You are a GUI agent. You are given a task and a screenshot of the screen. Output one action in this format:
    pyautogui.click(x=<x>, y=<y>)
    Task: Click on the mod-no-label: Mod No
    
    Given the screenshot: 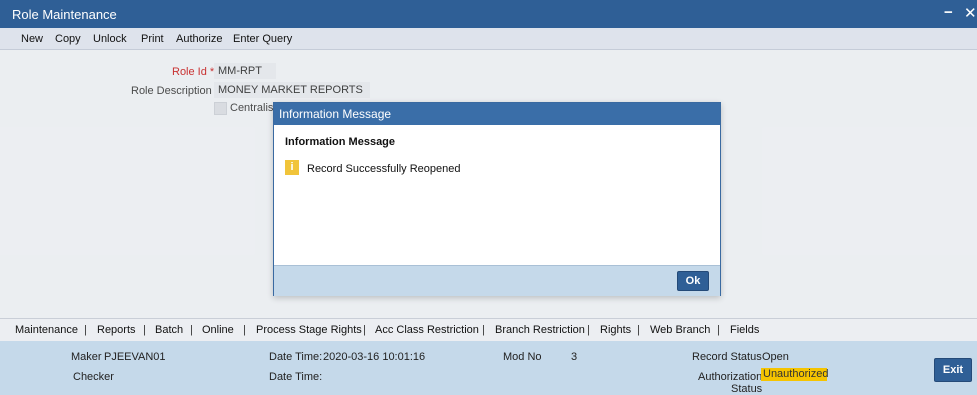 What is the action you would take?
    pyautogui.click(x=522, y=357)
    